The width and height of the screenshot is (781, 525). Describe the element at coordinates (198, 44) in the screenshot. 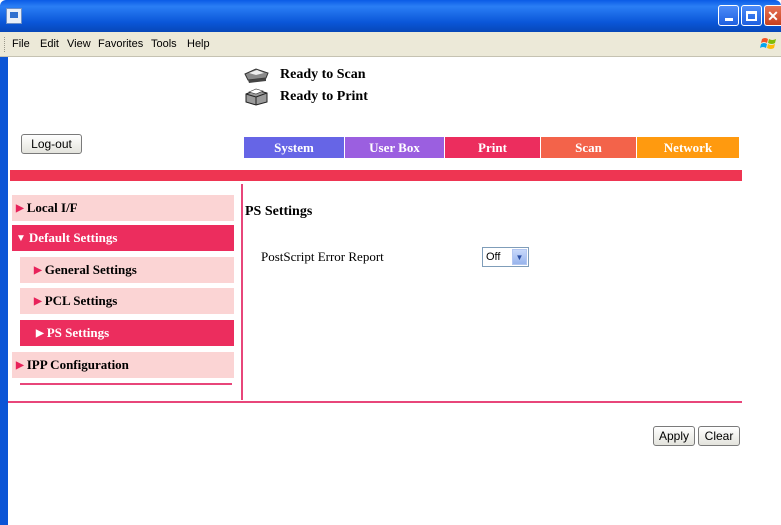

I see `menu-help: Help` at that location.